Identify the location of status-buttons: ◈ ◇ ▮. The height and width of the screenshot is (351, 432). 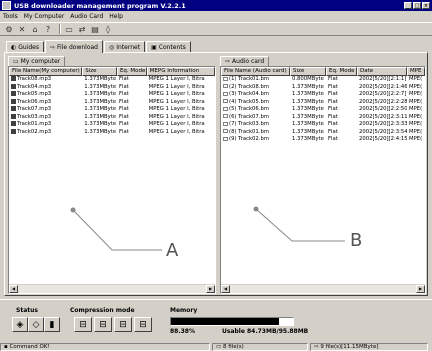
(36, 324).